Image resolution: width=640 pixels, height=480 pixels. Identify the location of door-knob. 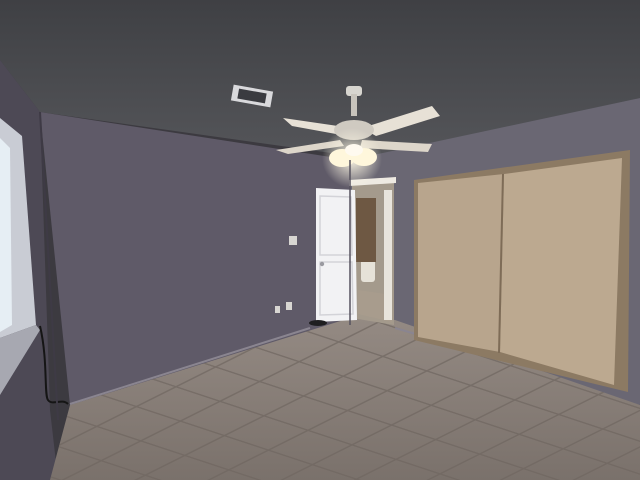
(322, 264).